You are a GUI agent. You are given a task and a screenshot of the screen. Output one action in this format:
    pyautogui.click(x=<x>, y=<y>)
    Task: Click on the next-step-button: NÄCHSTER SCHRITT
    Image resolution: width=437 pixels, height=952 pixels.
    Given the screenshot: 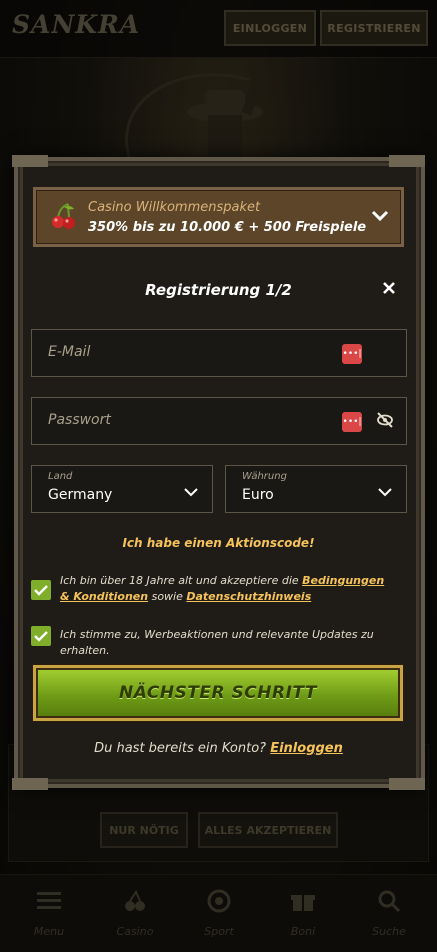 What is the action you would take?
    pyautogui.click(x=218, y=693)
    